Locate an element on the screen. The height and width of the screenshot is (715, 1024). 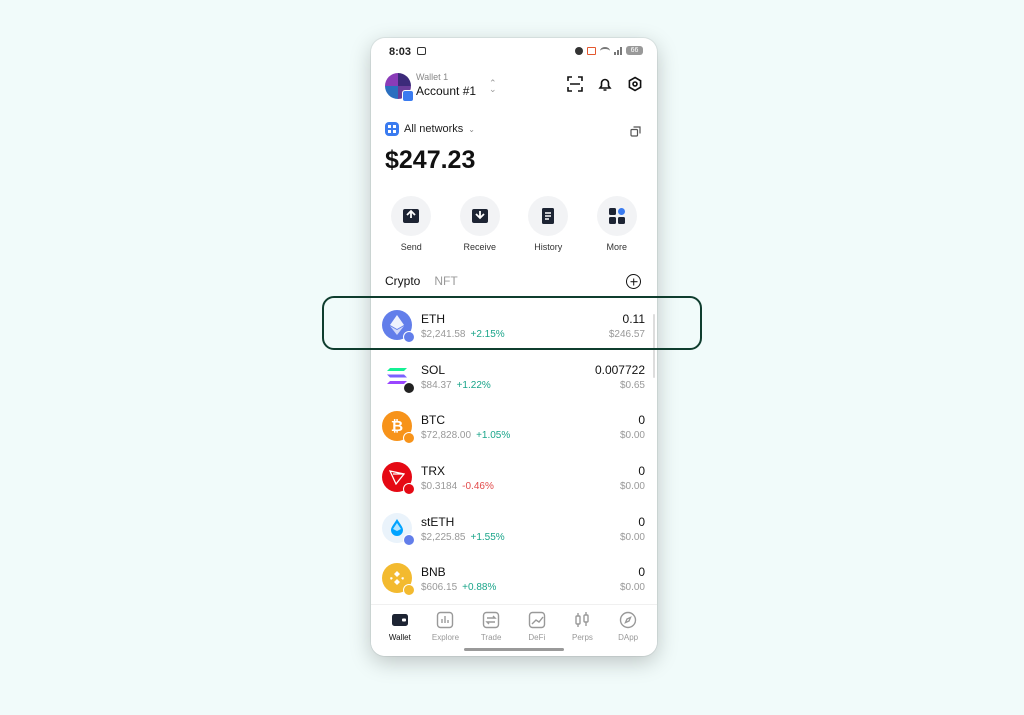
token-change: -0.46% is located at coordinates (478, 487).